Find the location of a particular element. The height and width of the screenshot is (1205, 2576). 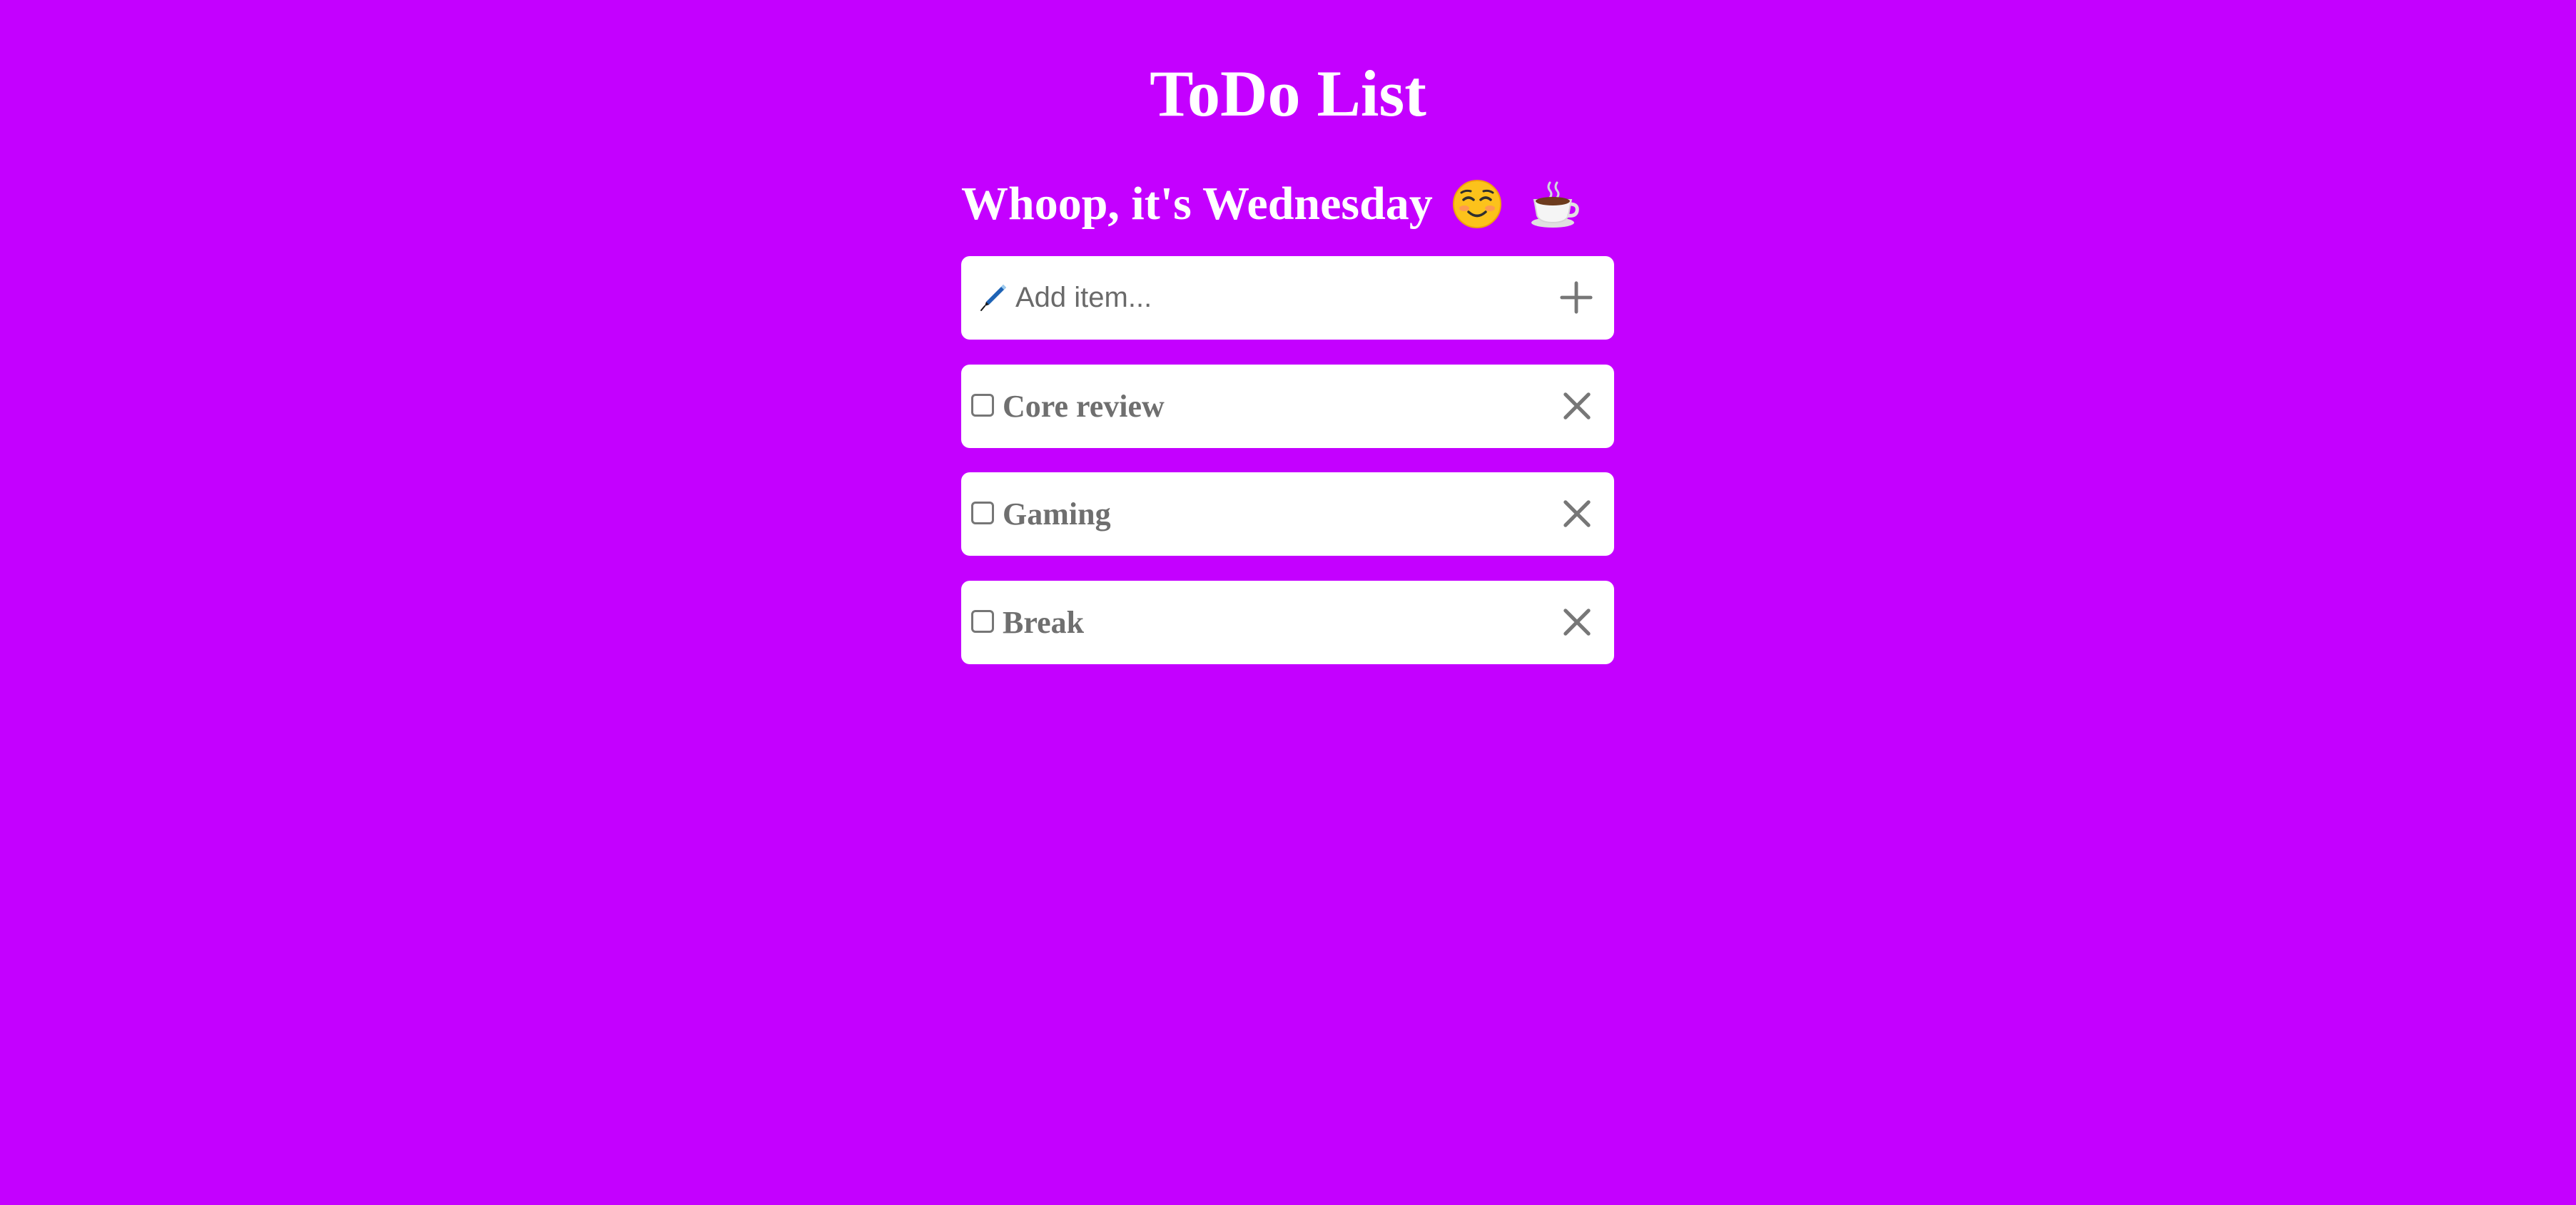

plus-icon is located at coordinates (1577, 297).